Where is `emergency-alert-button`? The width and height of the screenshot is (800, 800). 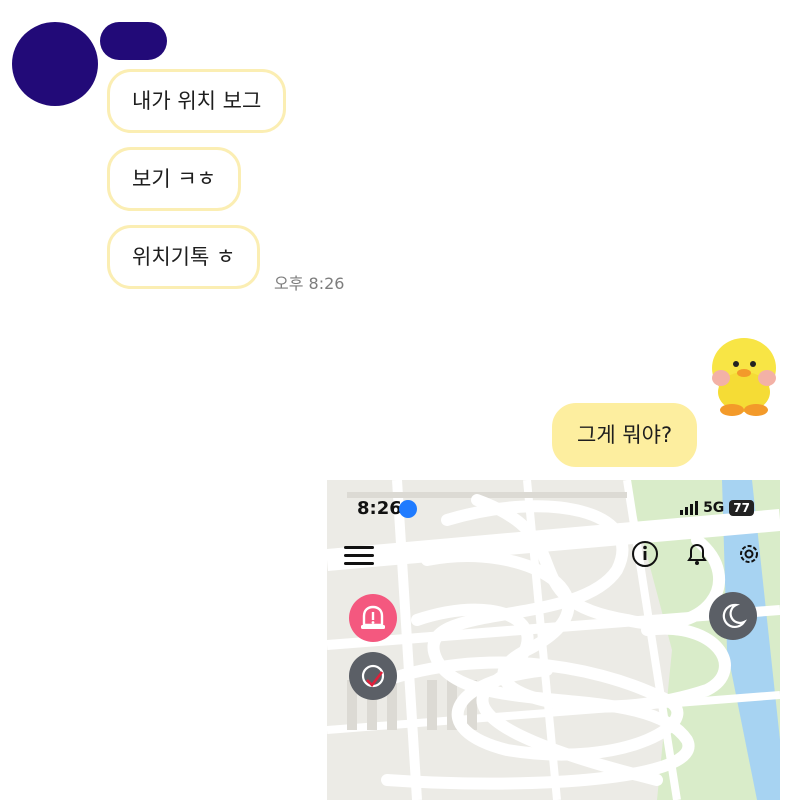
emergency-alert-button is located at coordinates (373, 618).